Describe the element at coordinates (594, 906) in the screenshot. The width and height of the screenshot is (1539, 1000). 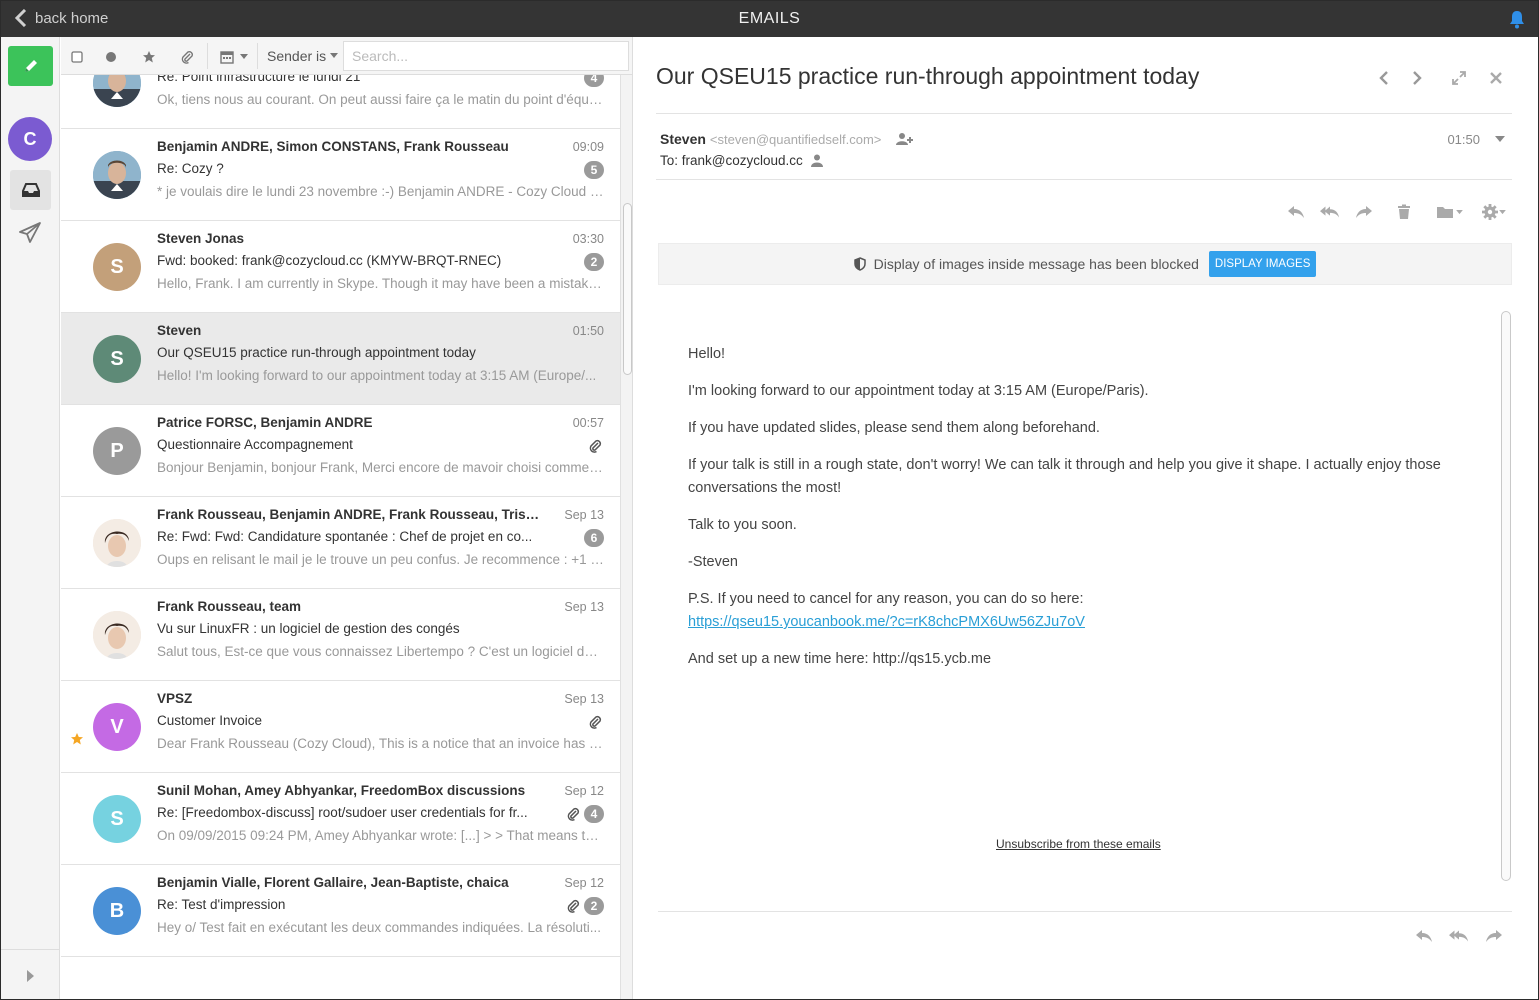
I see `thread-count-badge: 2` at that location.